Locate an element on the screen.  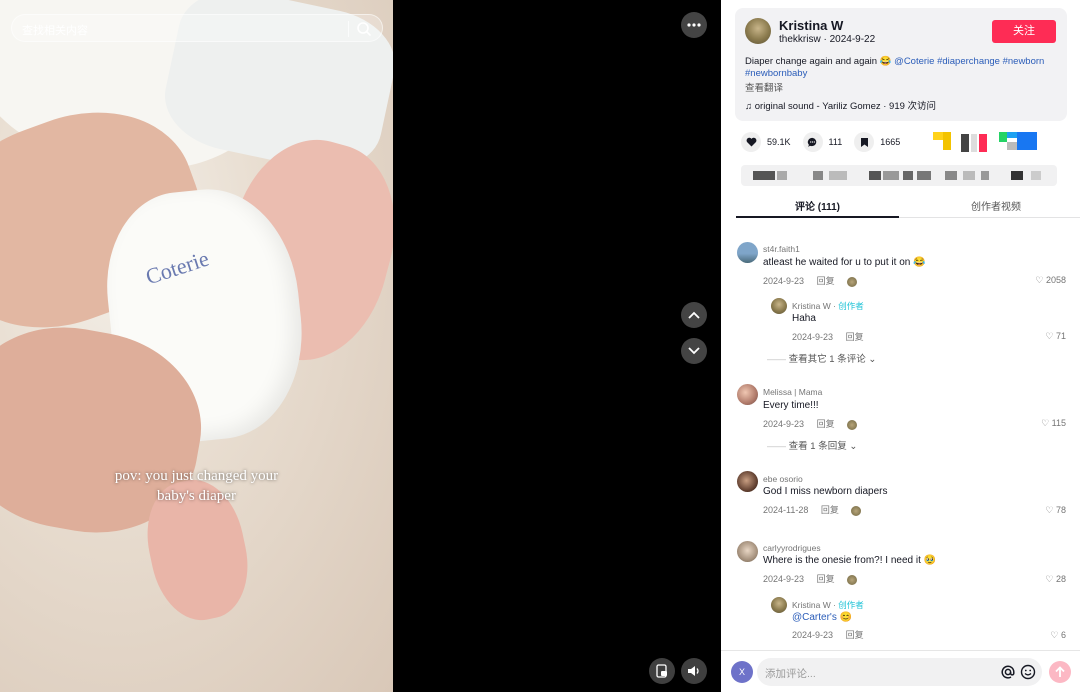
share-icons is located at coordinates (988, 142).